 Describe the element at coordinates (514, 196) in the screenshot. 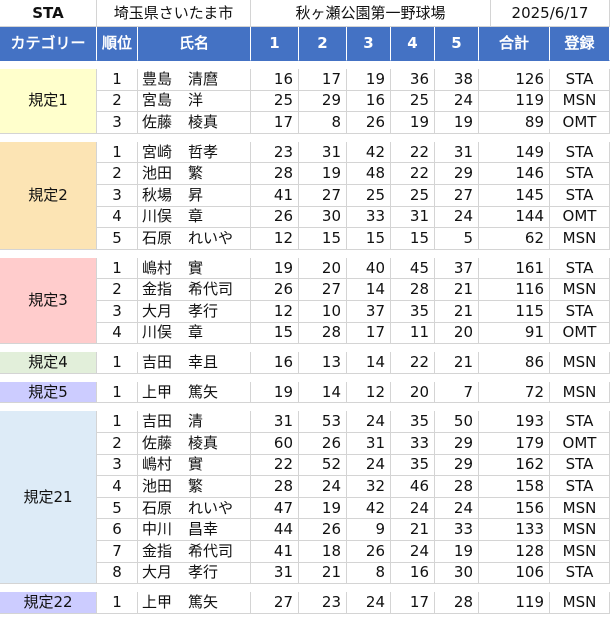

I see `total-cell: 145` at that location.